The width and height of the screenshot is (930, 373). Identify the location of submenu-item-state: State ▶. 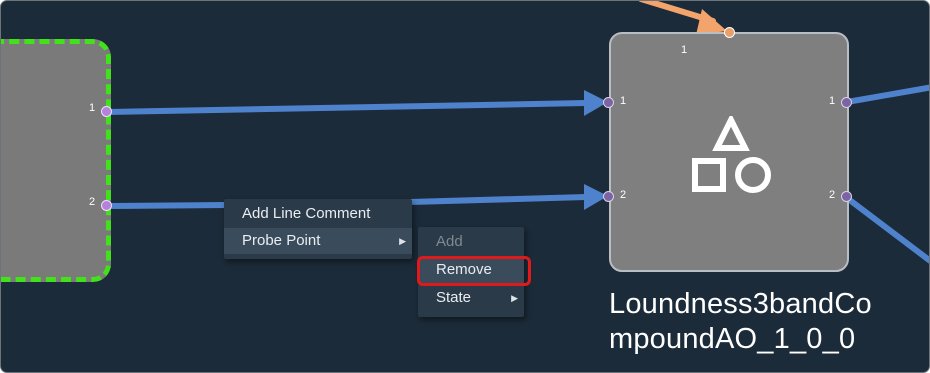
(471, 298).